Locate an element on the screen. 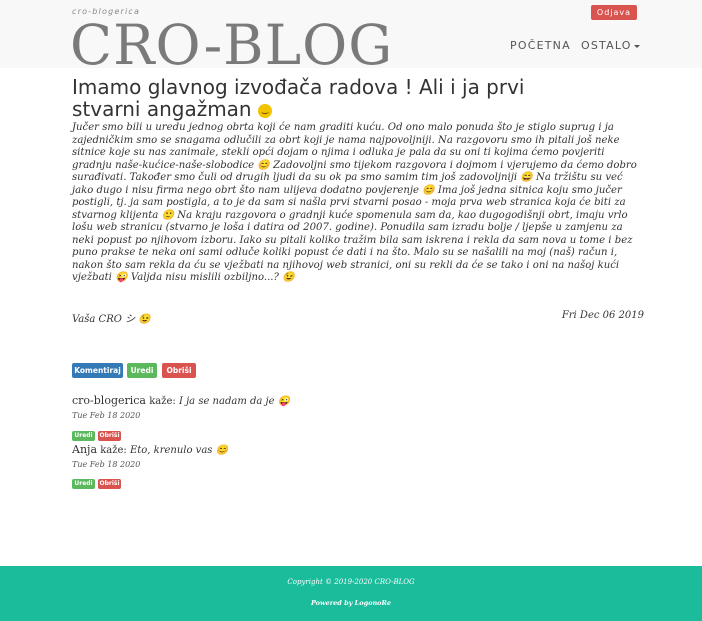  comment-text: Eto, krenulo vas 😊 is located at coordinates (179, 450).